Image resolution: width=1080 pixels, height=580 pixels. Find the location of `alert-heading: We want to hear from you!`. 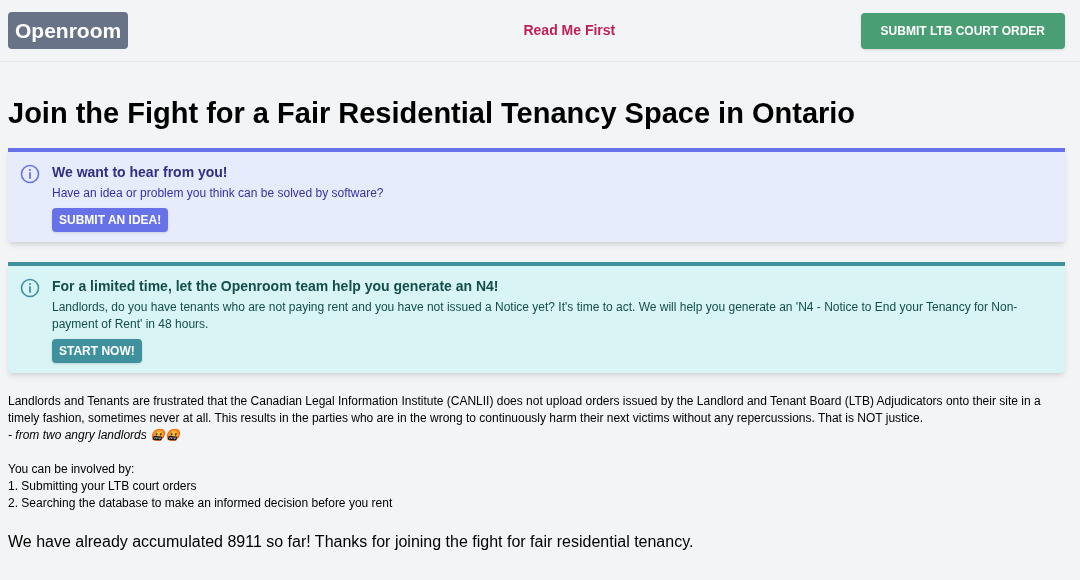

alert-heading: We want to hear from you! is located at coordinates (140, 172).